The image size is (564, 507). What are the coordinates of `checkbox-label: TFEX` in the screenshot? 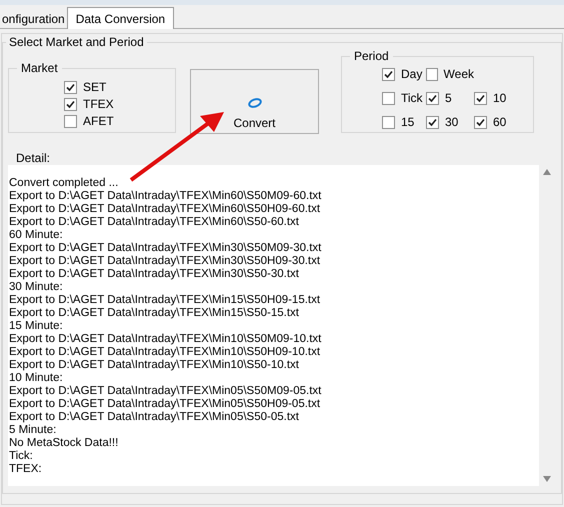 It's located at (98, 104).